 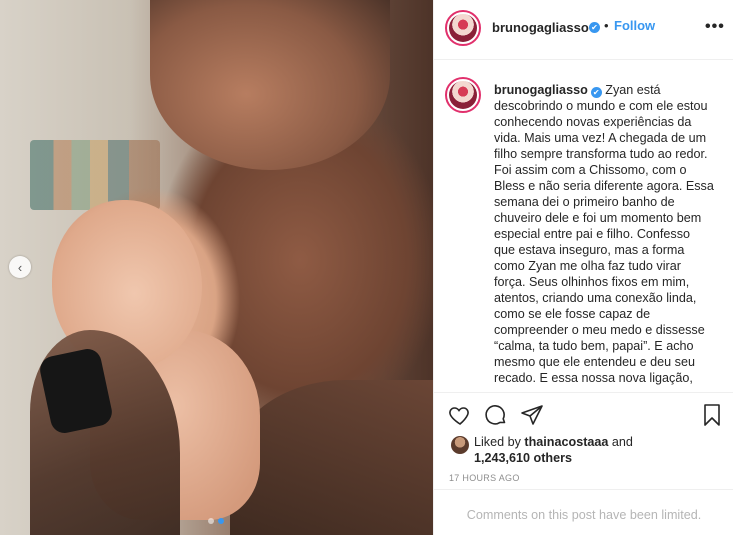 What do you see at coordinates (460, 445) in the screenshot?
I see `liker-avatar` at bounding box center [460, 445].